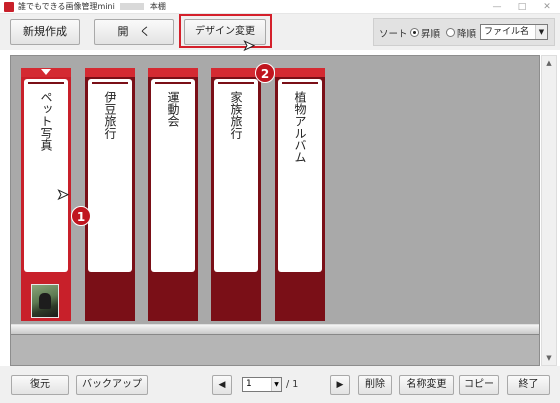 This screenshot has height=403, width=560. I want to click on triangle-up-icon: ▲, so click(549, 63).